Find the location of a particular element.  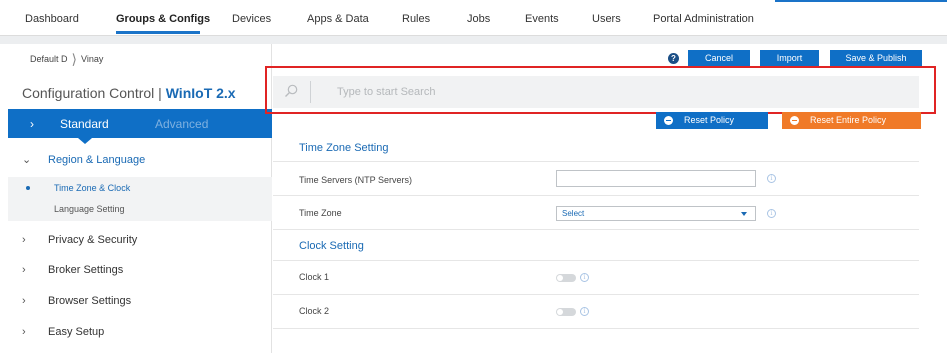

sidebar-category-label: Browser Settings is located at coordinates (90, 301).